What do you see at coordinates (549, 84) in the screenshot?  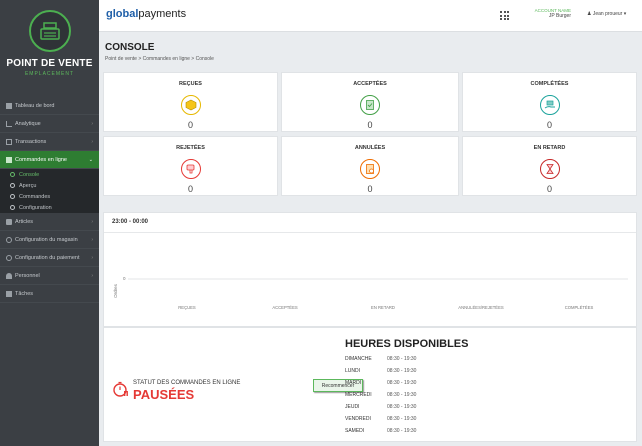 I see `stat-label: COMPLÉTÉES` at bounding box center [549, 84].